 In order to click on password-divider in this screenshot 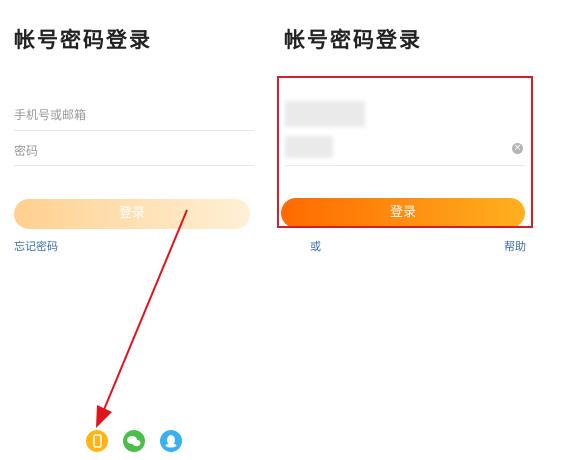, I will do `click(134, 165)`.